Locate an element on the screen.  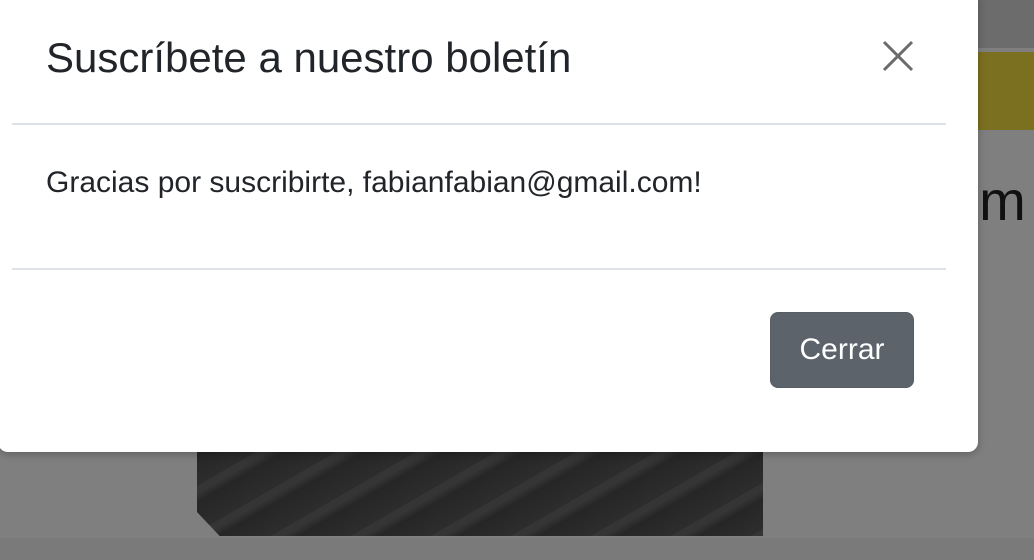
modal-title: Suscríbete a nuestro boletín is located at coordinates (309, 57).